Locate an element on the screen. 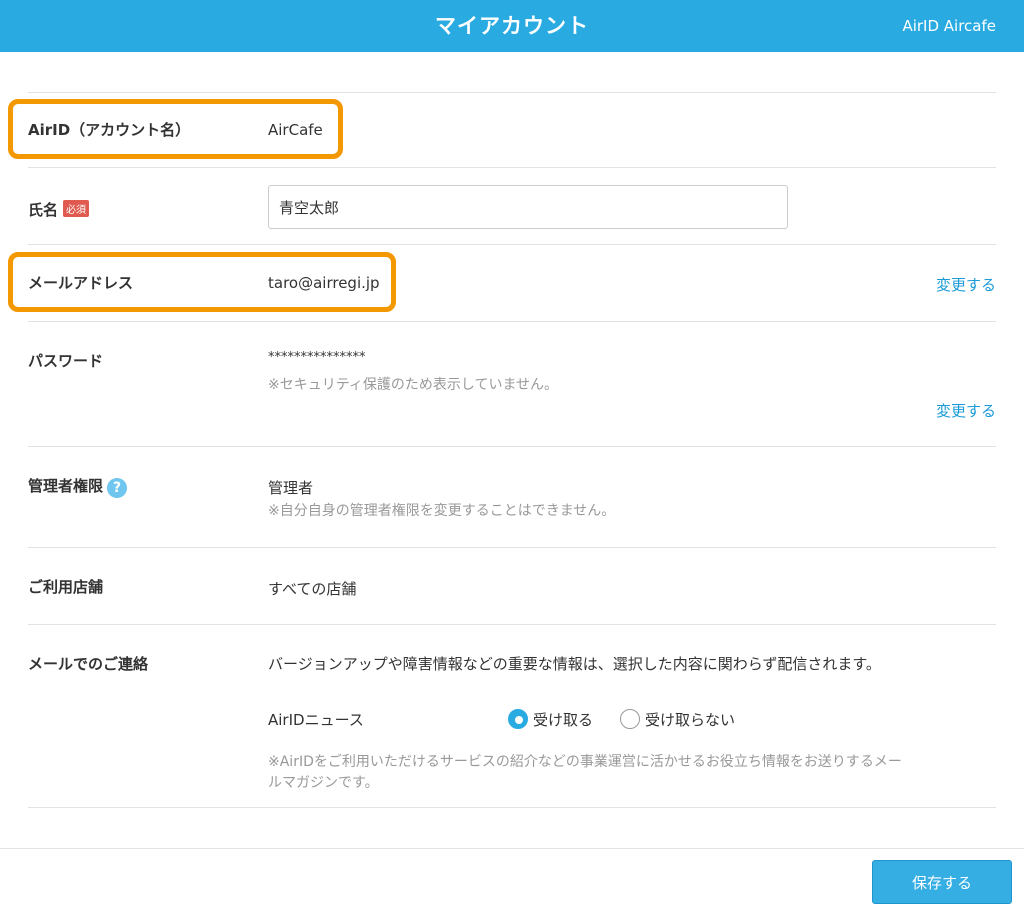 The width and height of the screenshot is (1024, 916). admin-note: ※自分自身の管理者権限を変更することはできません。 is located at coordinates (442, 511).